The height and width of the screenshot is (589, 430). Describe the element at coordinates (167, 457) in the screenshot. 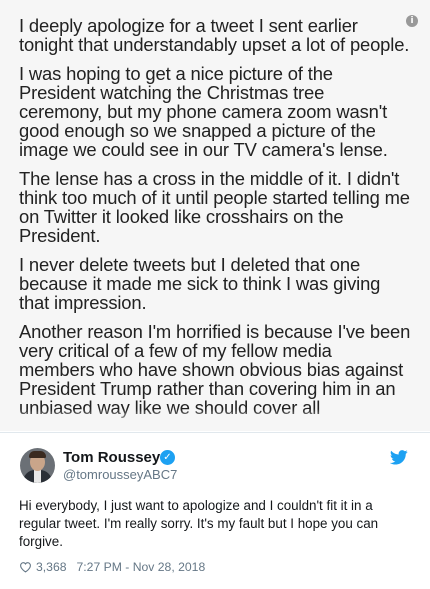

I see `verified-badge-icon: ✓` at that location.